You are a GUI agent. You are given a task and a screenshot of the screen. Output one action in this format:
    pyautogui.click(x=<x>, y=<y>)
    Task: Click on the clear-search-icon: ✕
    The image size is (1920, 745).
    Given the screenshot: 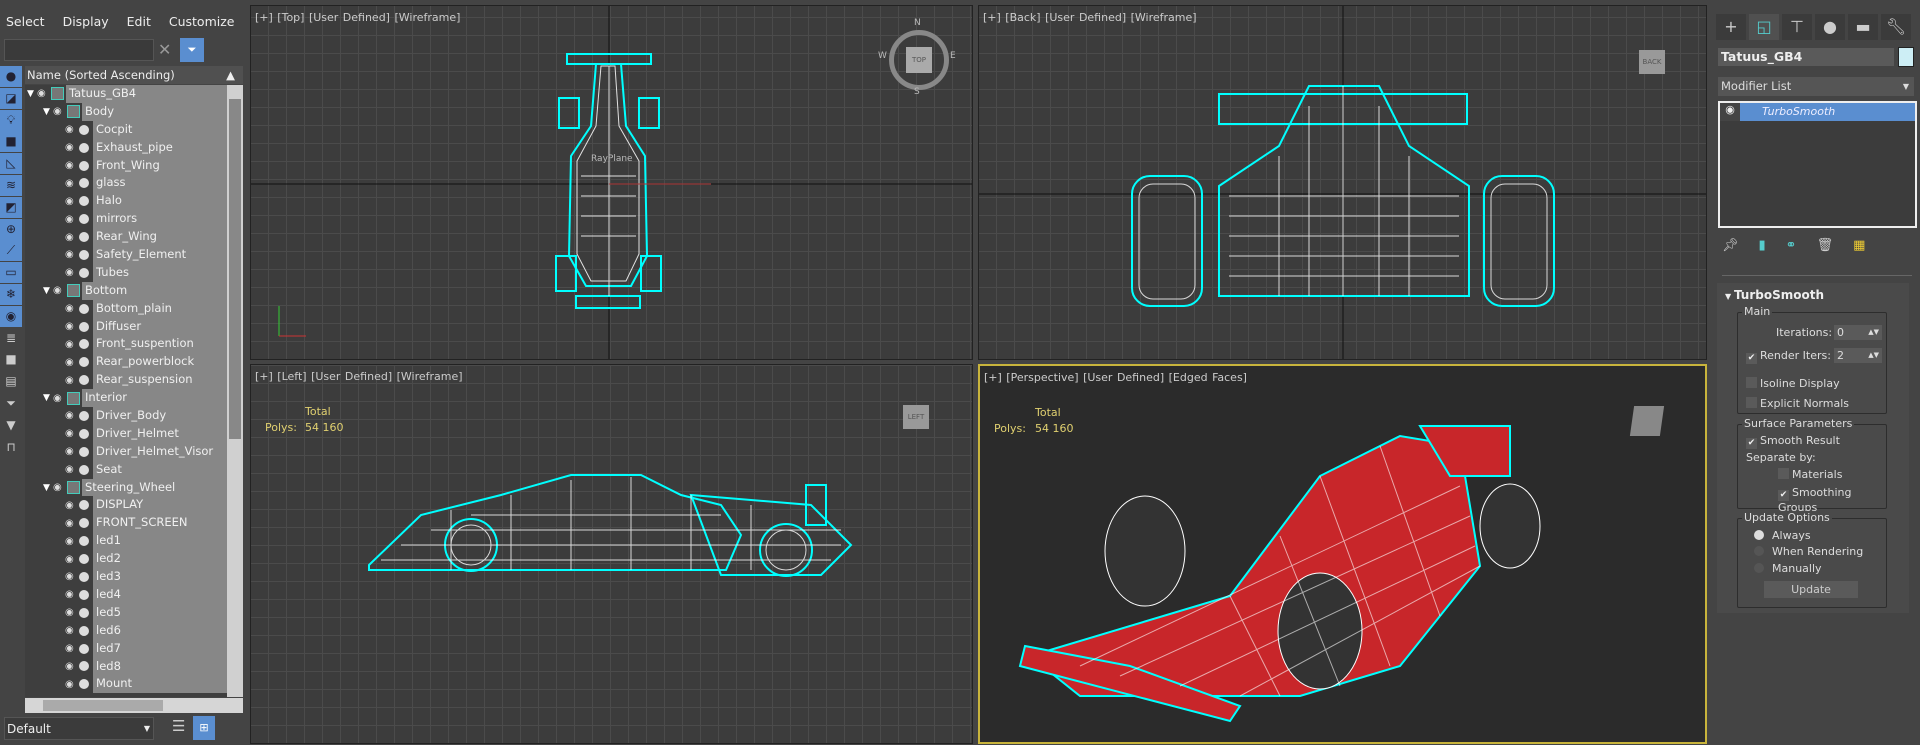 What is the action you would take?
    pyautogui.click(x=164, y=49)
    